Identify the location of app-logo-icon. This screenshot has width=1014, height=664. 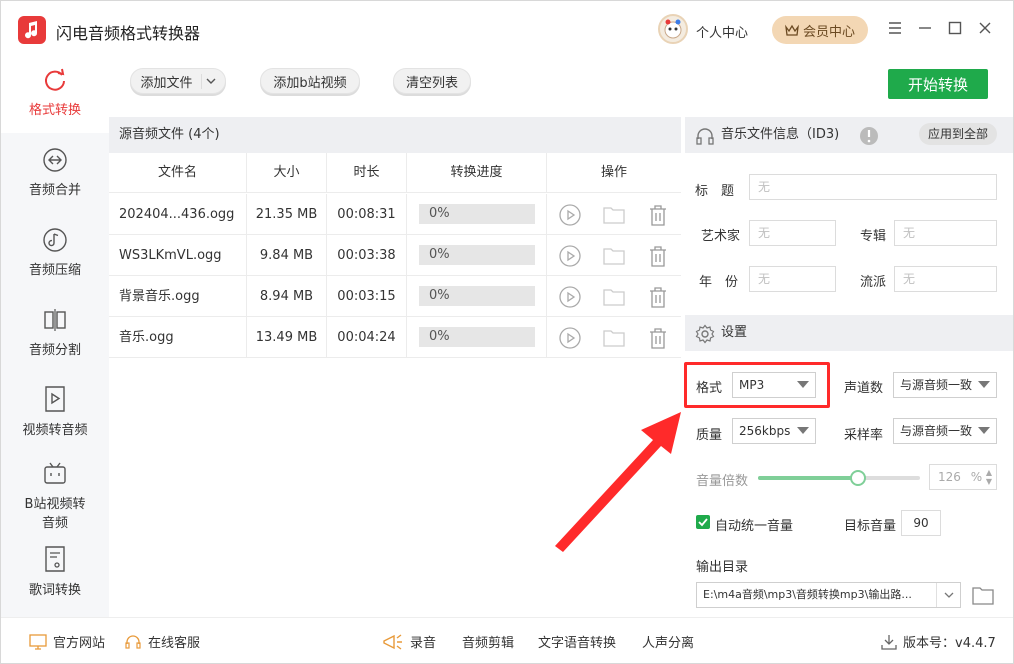
(32, 30).